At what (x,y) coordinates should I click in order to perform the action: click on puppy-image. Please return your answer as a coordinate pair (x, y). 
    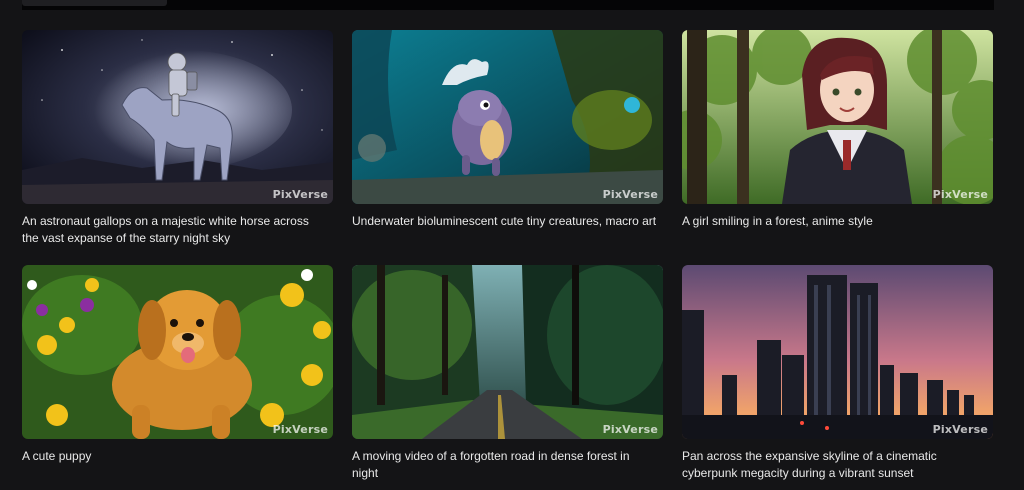
    Looking at the image, I should click on (177, 352).